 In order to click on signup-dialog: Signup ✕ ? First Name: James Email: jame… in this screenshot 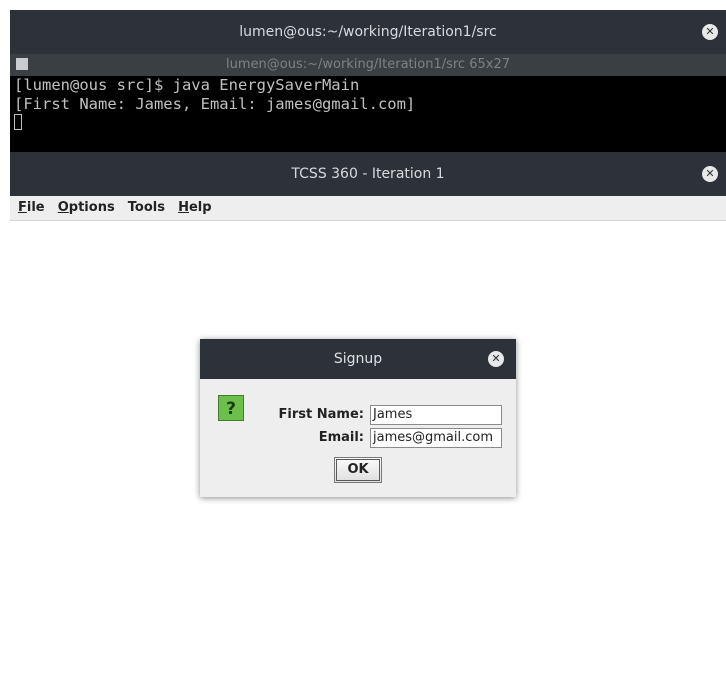, I will do `click(358, 418)`.